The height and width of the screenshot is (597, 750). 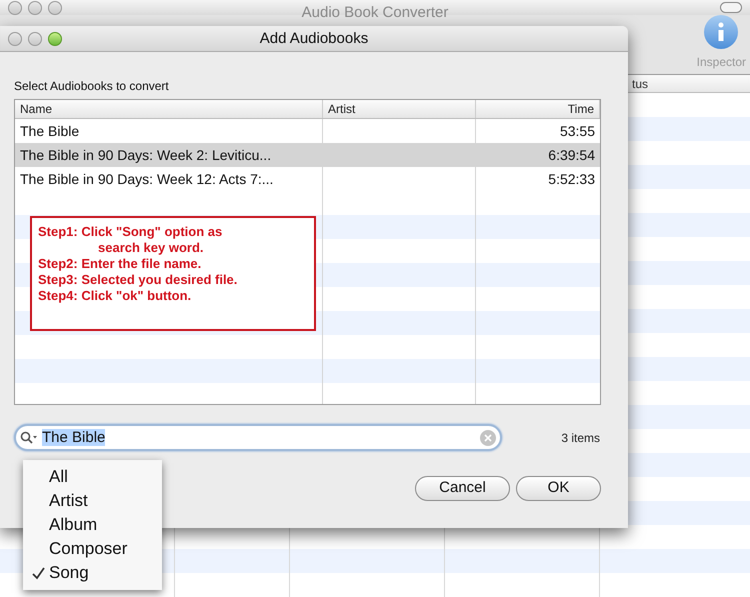 I want to click on table-cell: 6:39:54, so click(x=571, y=155).